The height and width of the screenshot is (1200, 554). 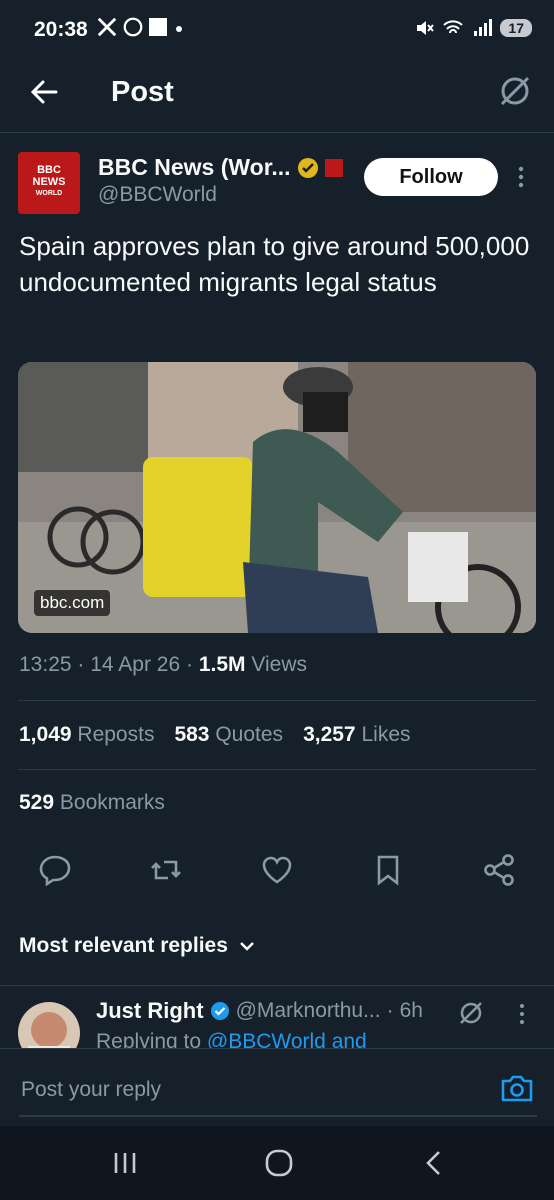 I want to click on camera-icon, so click(x=517, y=1088).